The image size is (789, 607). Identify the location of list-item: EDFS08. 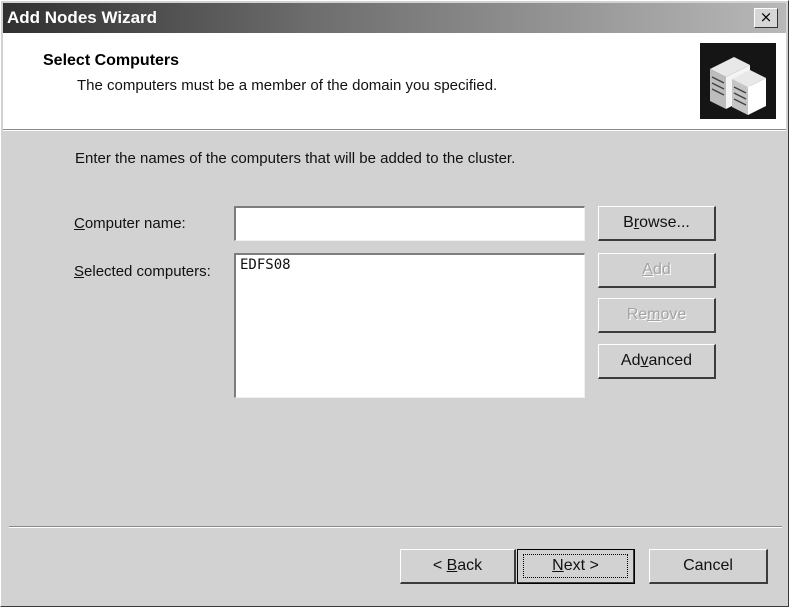
(265, 265).